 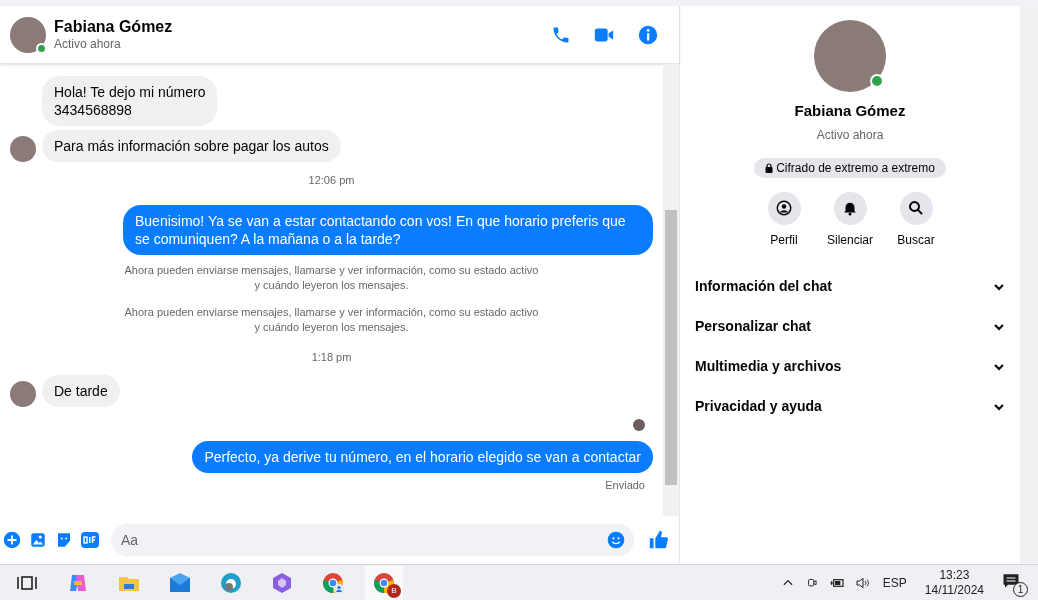 I want to click on profile-action-button: Perfil, so click(x=784, y=220).